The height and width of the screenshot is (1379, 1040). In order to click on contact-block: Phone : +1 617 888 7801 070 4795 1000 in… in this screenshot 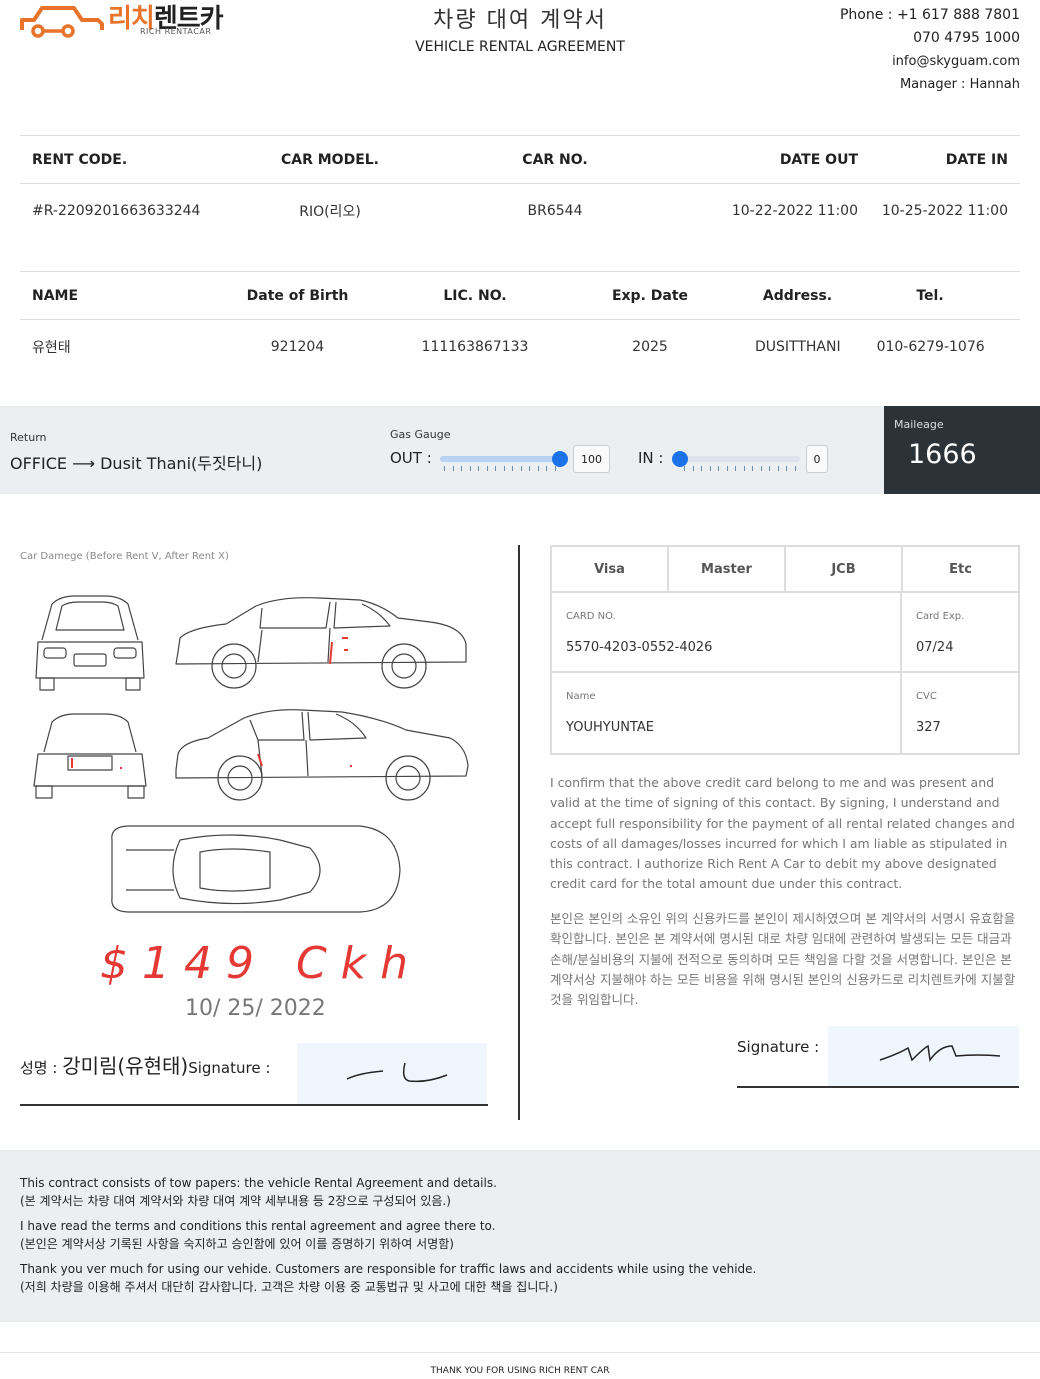, I will do `click(930, 50)`.